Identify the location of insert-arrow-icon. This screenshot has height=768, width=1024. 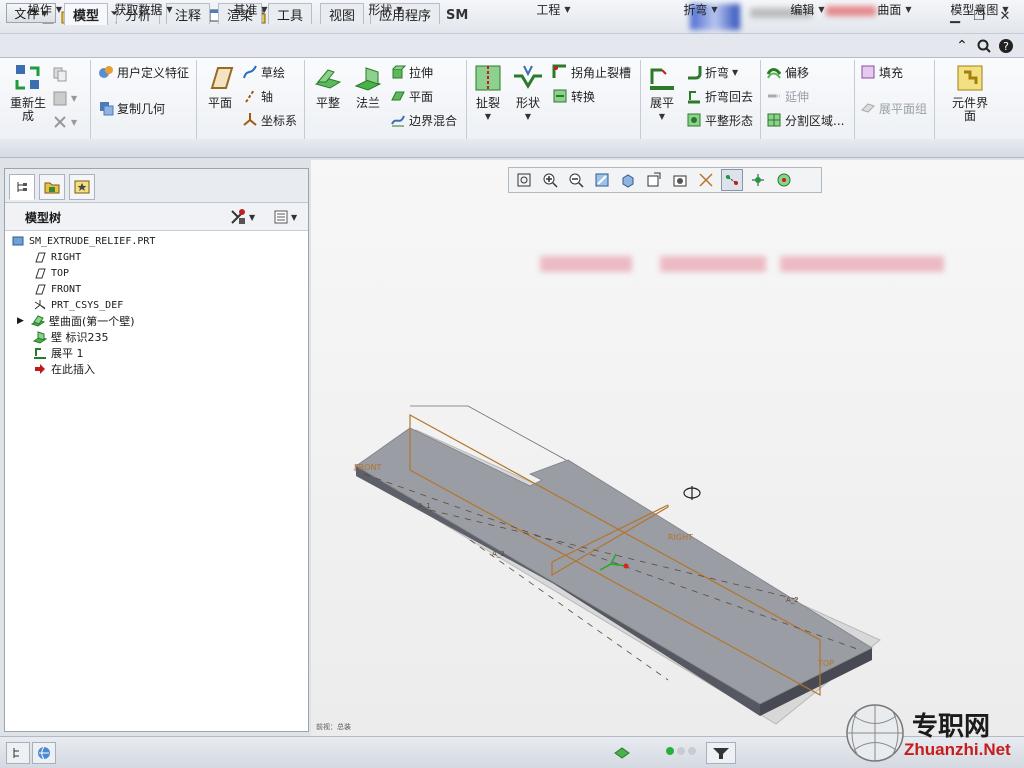
(40, 369).